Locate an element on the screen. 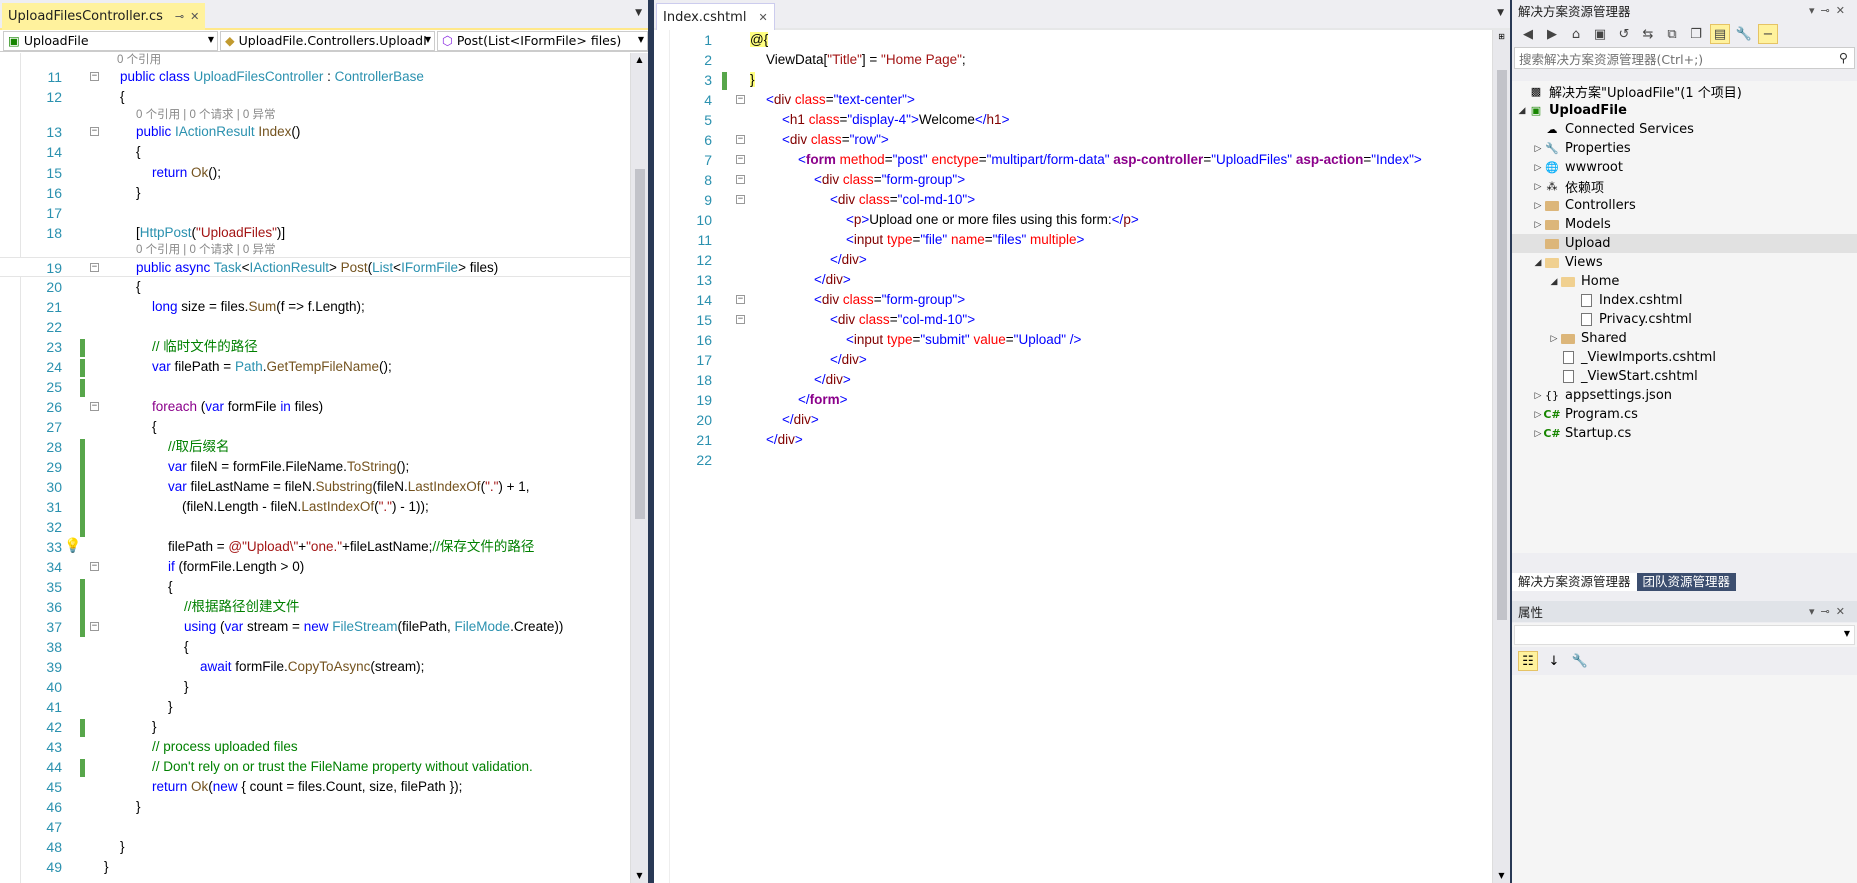 The height and width of the screenshot is (883, 1857). tab-team-explorer: 团队资源管理器 is located at coordinates (1686, 582).